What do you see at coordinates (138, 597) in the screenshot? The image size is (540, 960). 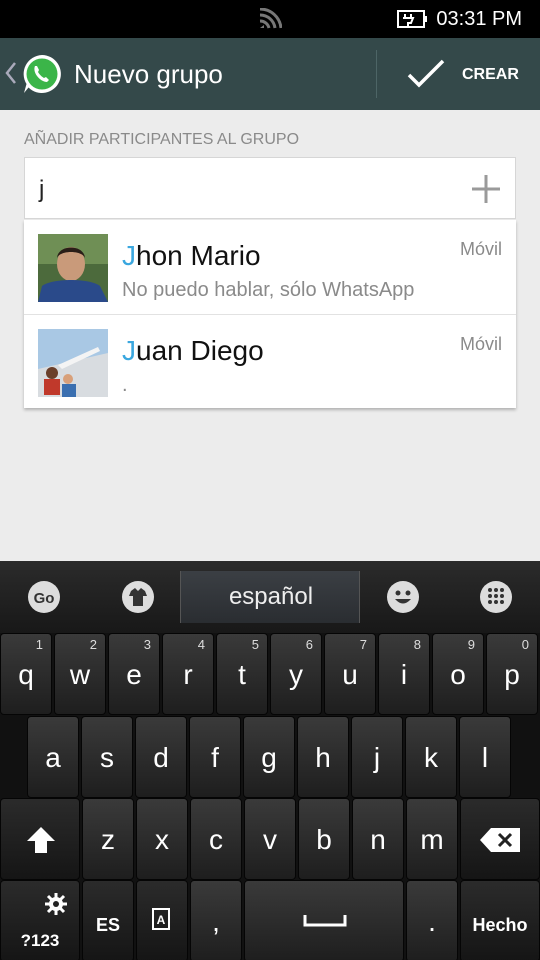 I see `theme-shirt-icon` at bounding box center [138, 597].